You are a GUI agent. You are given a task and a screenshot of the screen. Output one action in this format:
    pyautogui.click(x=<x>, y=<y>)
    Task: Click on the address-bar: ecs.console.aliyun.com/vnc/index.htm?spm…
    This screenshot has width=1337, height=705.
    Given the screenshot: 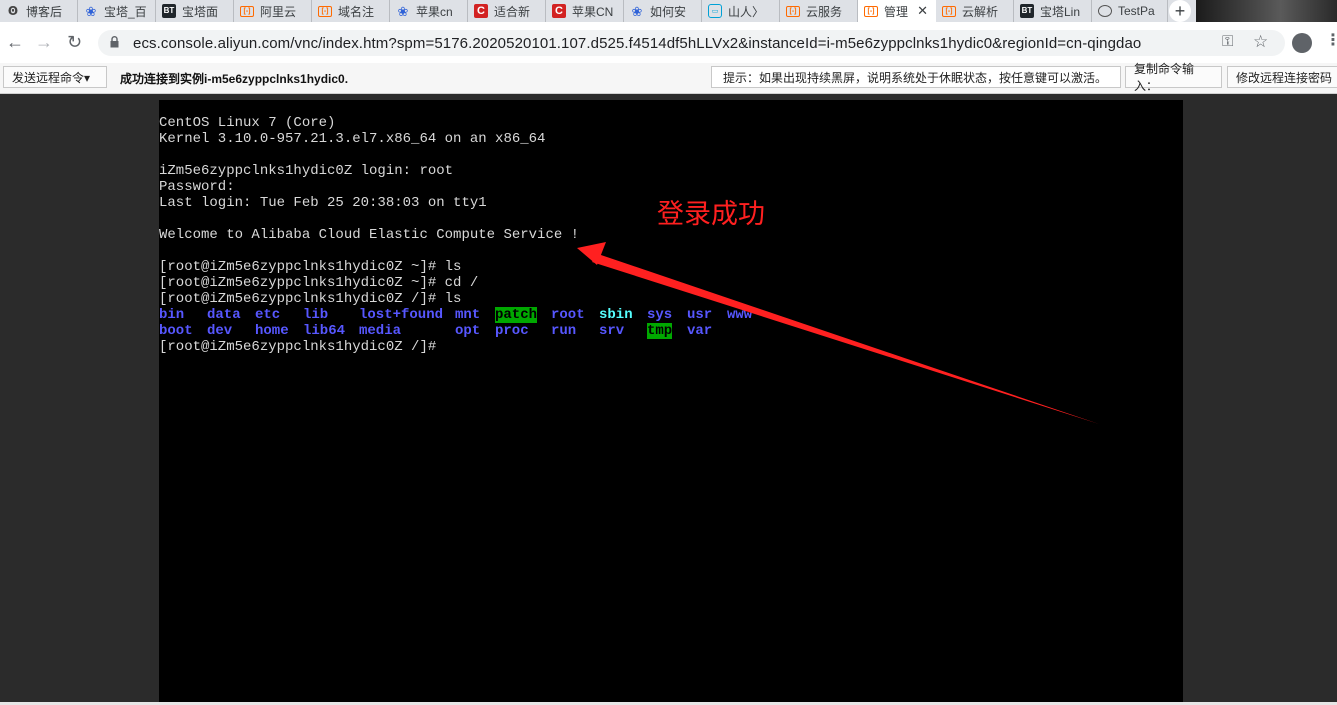 What is the action you would take?
    pyautogui.click(x=691, y=43)
    